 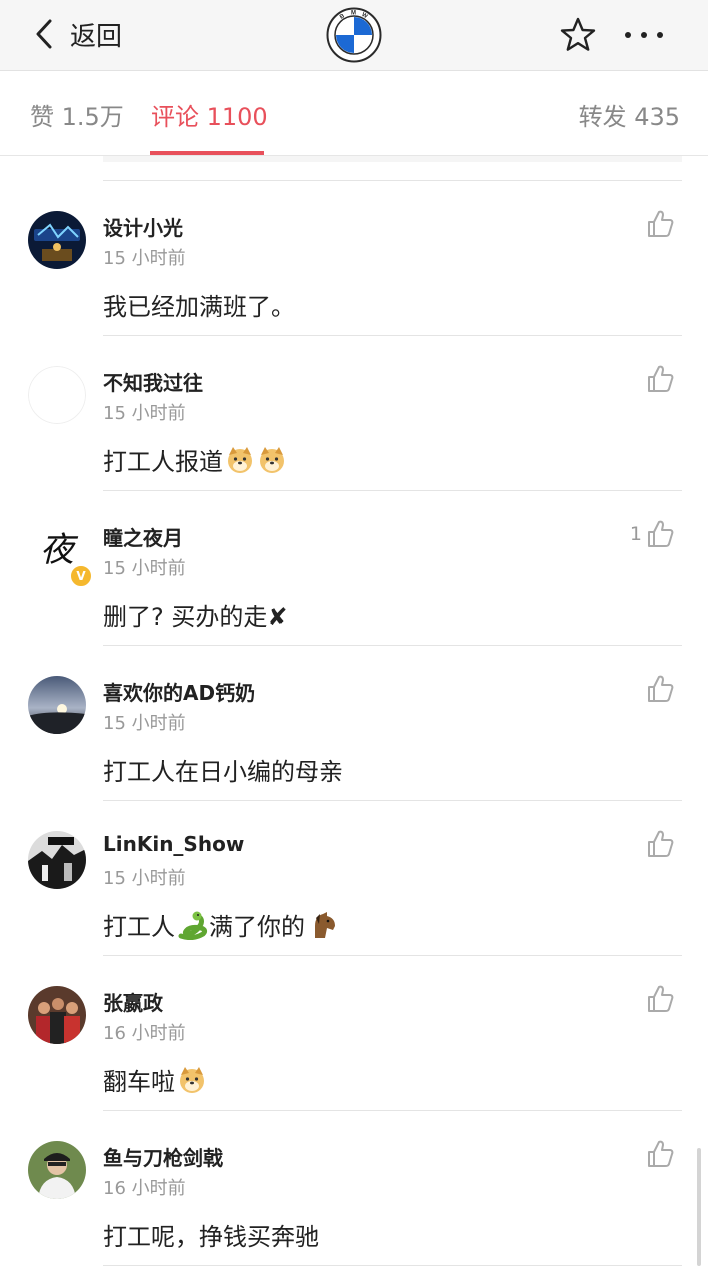 I want to click on comment-username: 不知我过往, so click(x=153, y=381).